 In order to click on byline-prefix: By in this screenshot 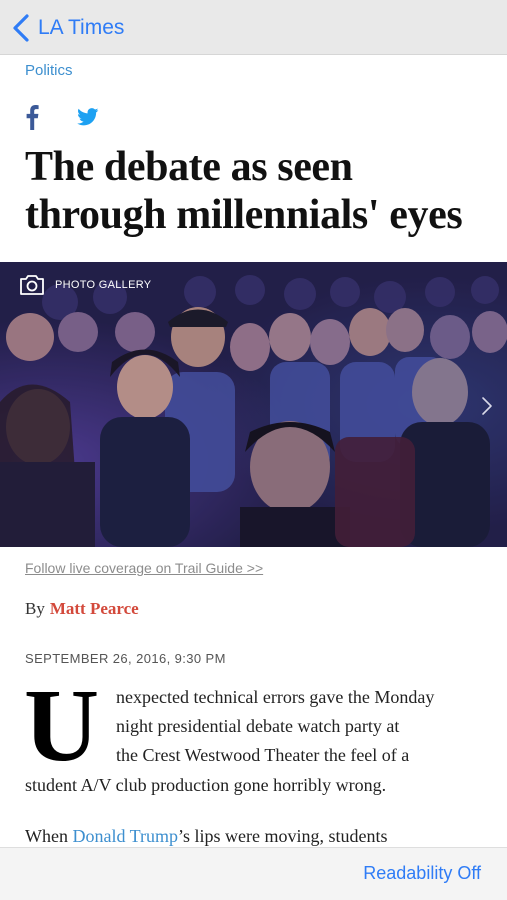, I will do `click(35, 608)`.